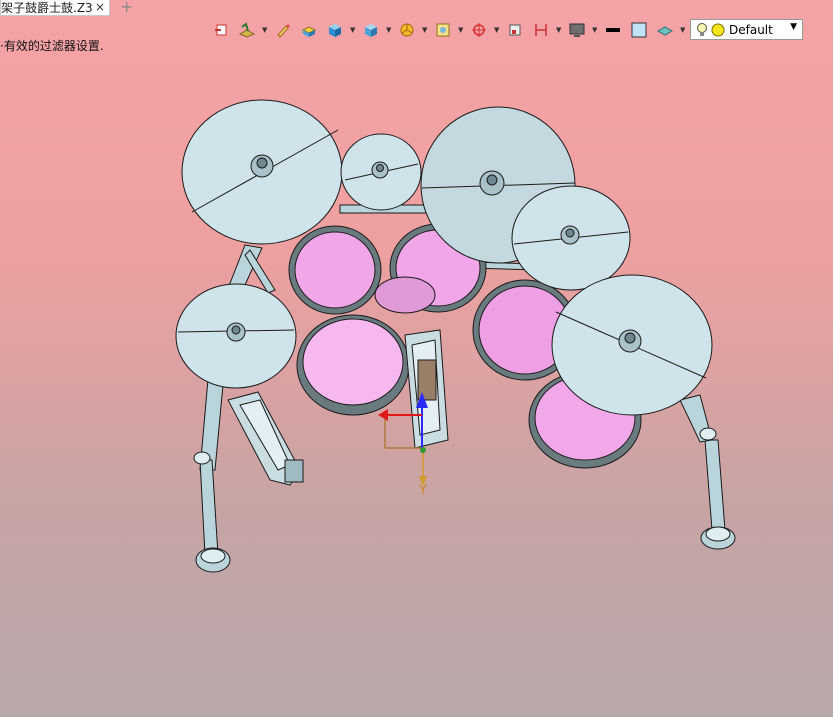 This screenshot has width=833, height=717. What do you see at coordinates (221, 30) in the screenshot?
I see `export-icon` at bounding box center [221, 30].